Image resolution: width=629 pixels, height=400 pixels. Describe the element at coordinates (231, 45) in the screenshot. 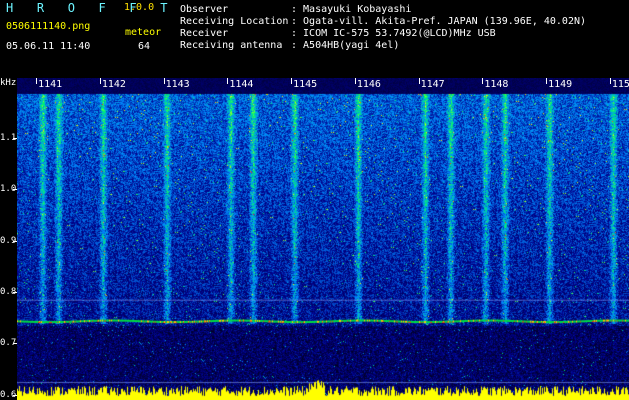

I see `antenna-label: Receiving antenna` at that location.